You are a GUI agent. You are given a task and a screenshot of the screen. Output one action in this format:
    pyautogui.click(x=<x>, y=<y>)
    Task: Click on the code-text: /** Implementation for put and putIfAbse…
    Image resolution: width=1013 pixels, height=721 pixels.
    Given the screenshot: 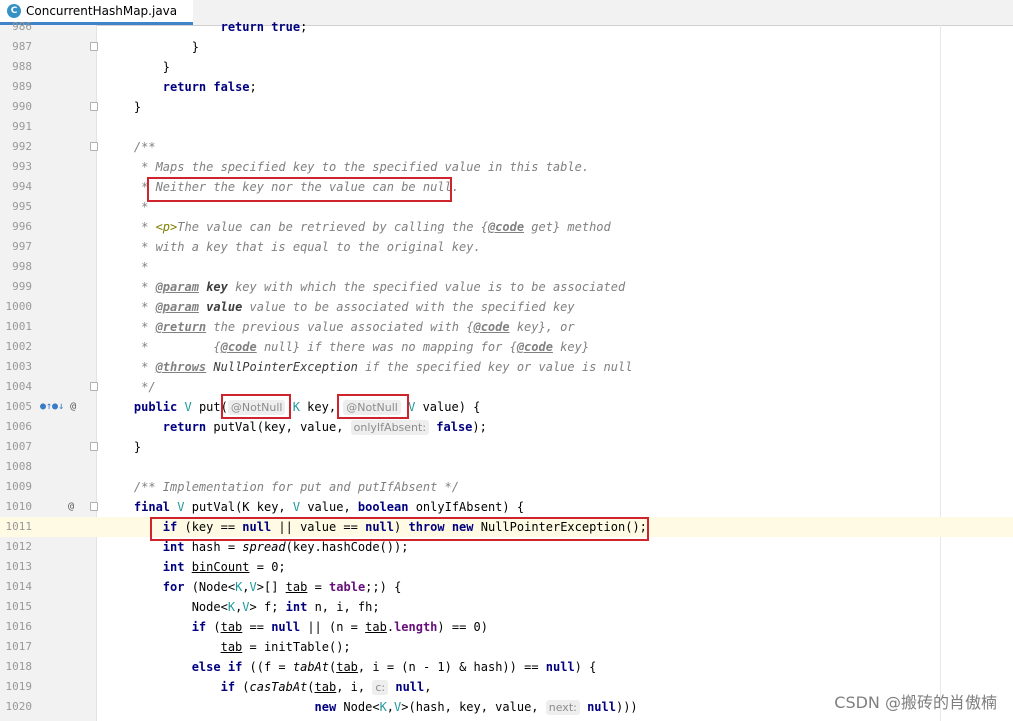 What is the action you would take?
    pyautogui.click(x=282, y=487)
    